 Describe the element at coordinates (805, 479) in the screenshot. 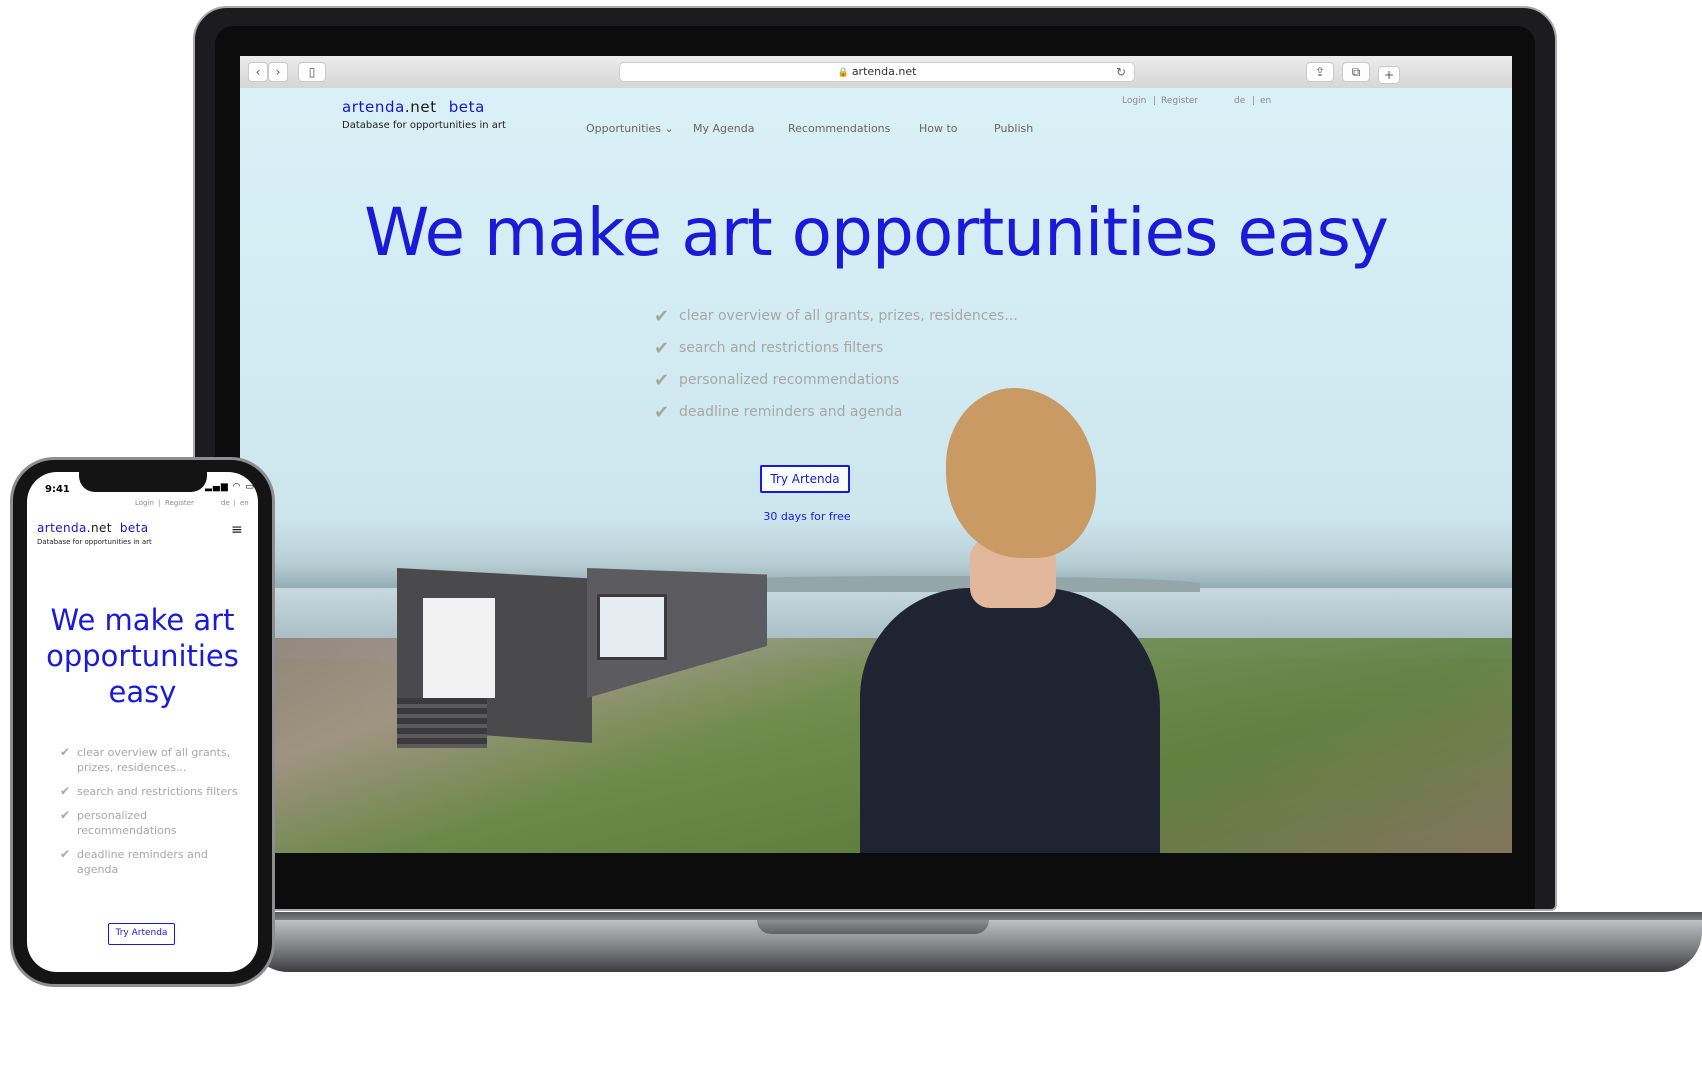

I see `try-artenda-button: Try Artenda` at that location.